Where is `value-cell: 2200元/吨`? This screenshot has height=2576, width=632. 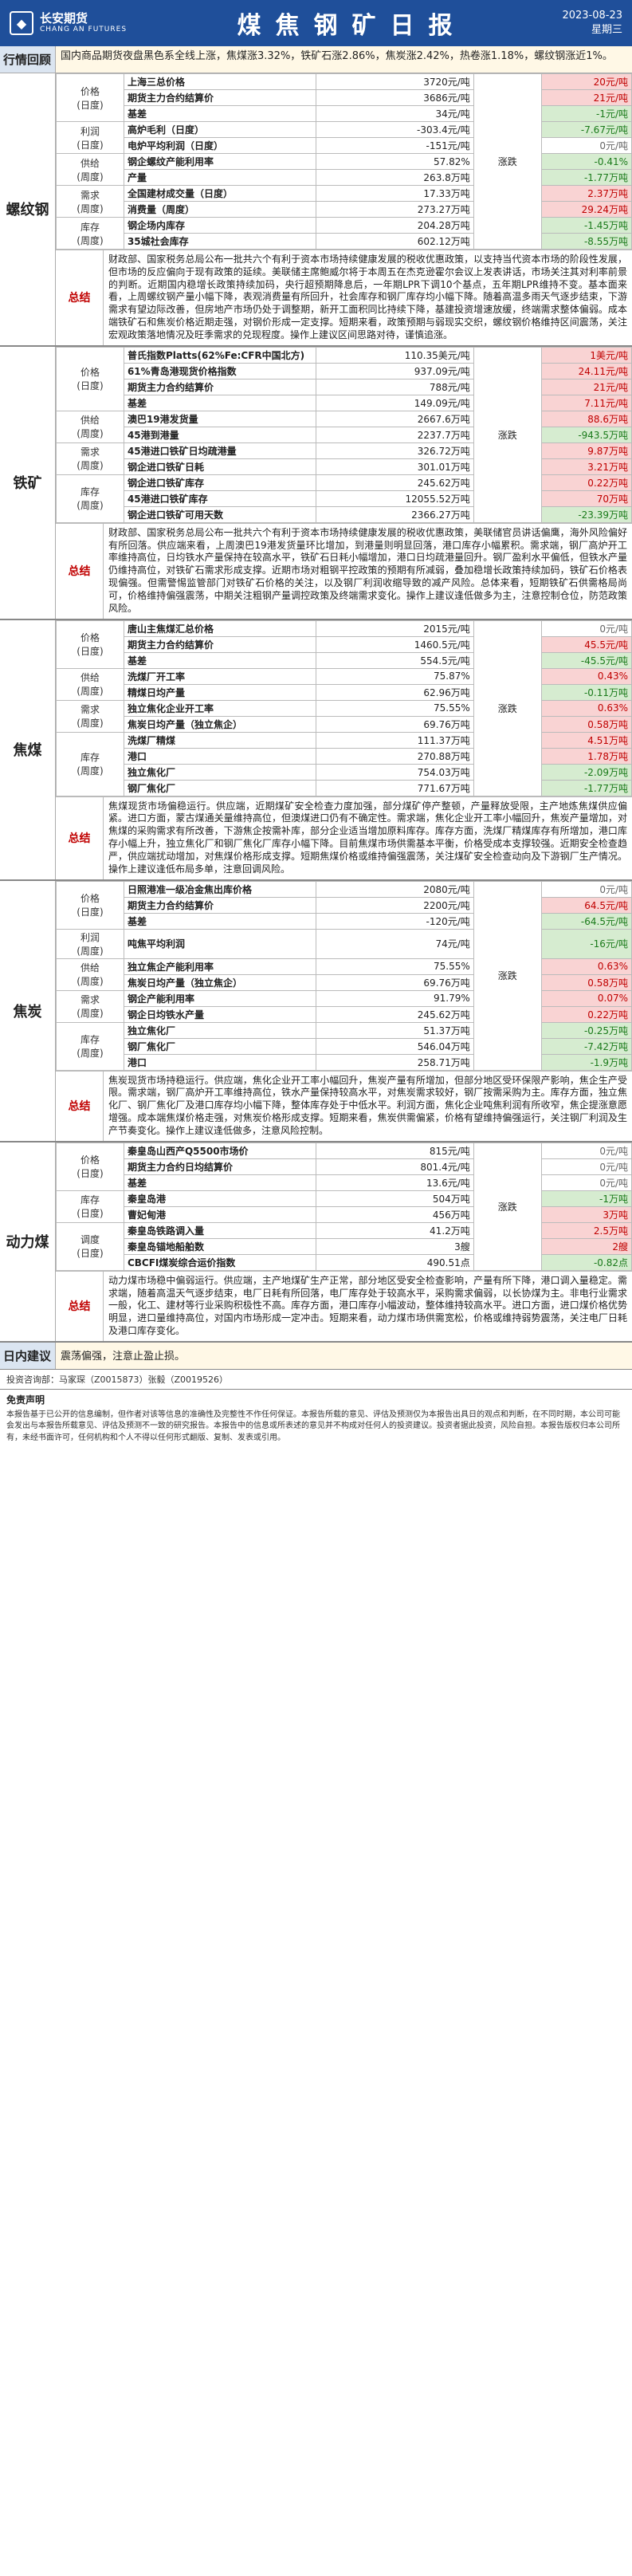 value-cell: 2200元/吨 is located at coordinates (394, 905).